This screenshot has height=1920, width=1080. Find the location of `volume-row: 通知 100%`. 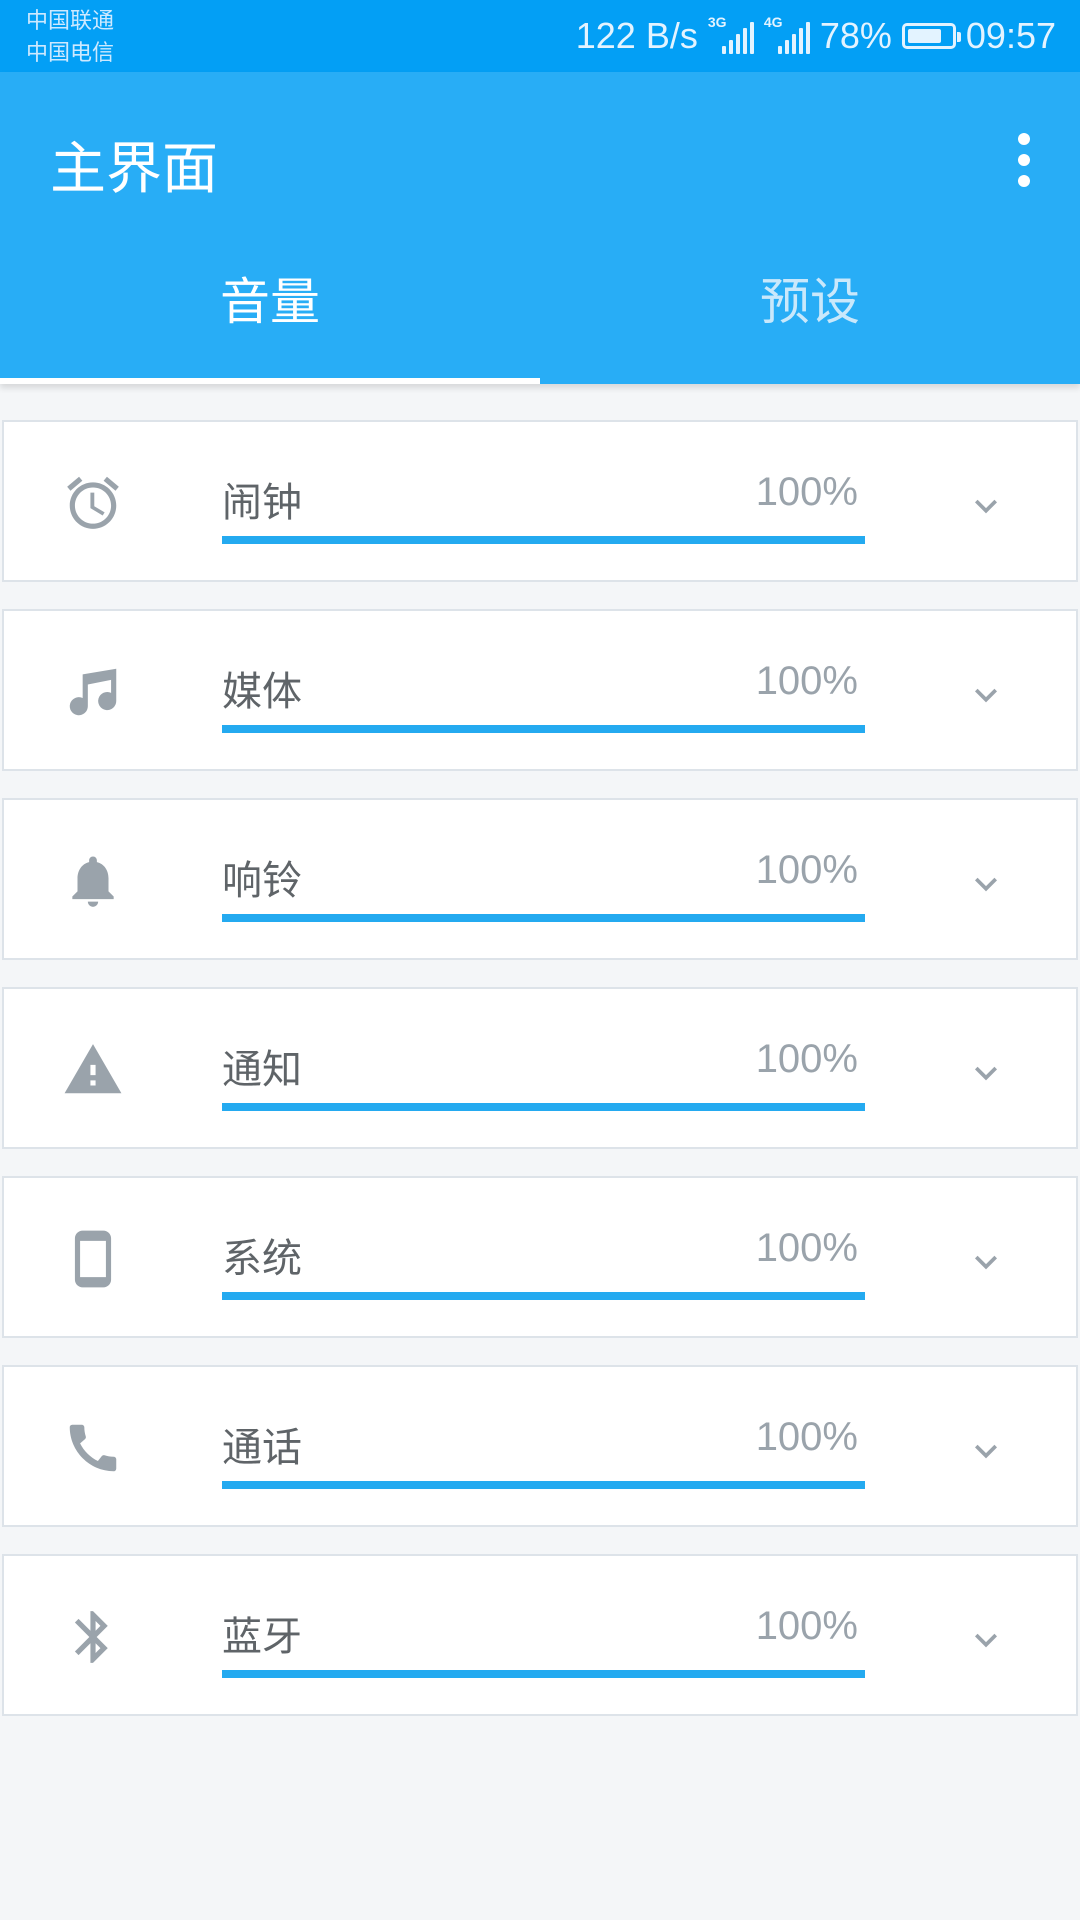

volume-row: 通知 100% is located at coordinates (540, 1068).